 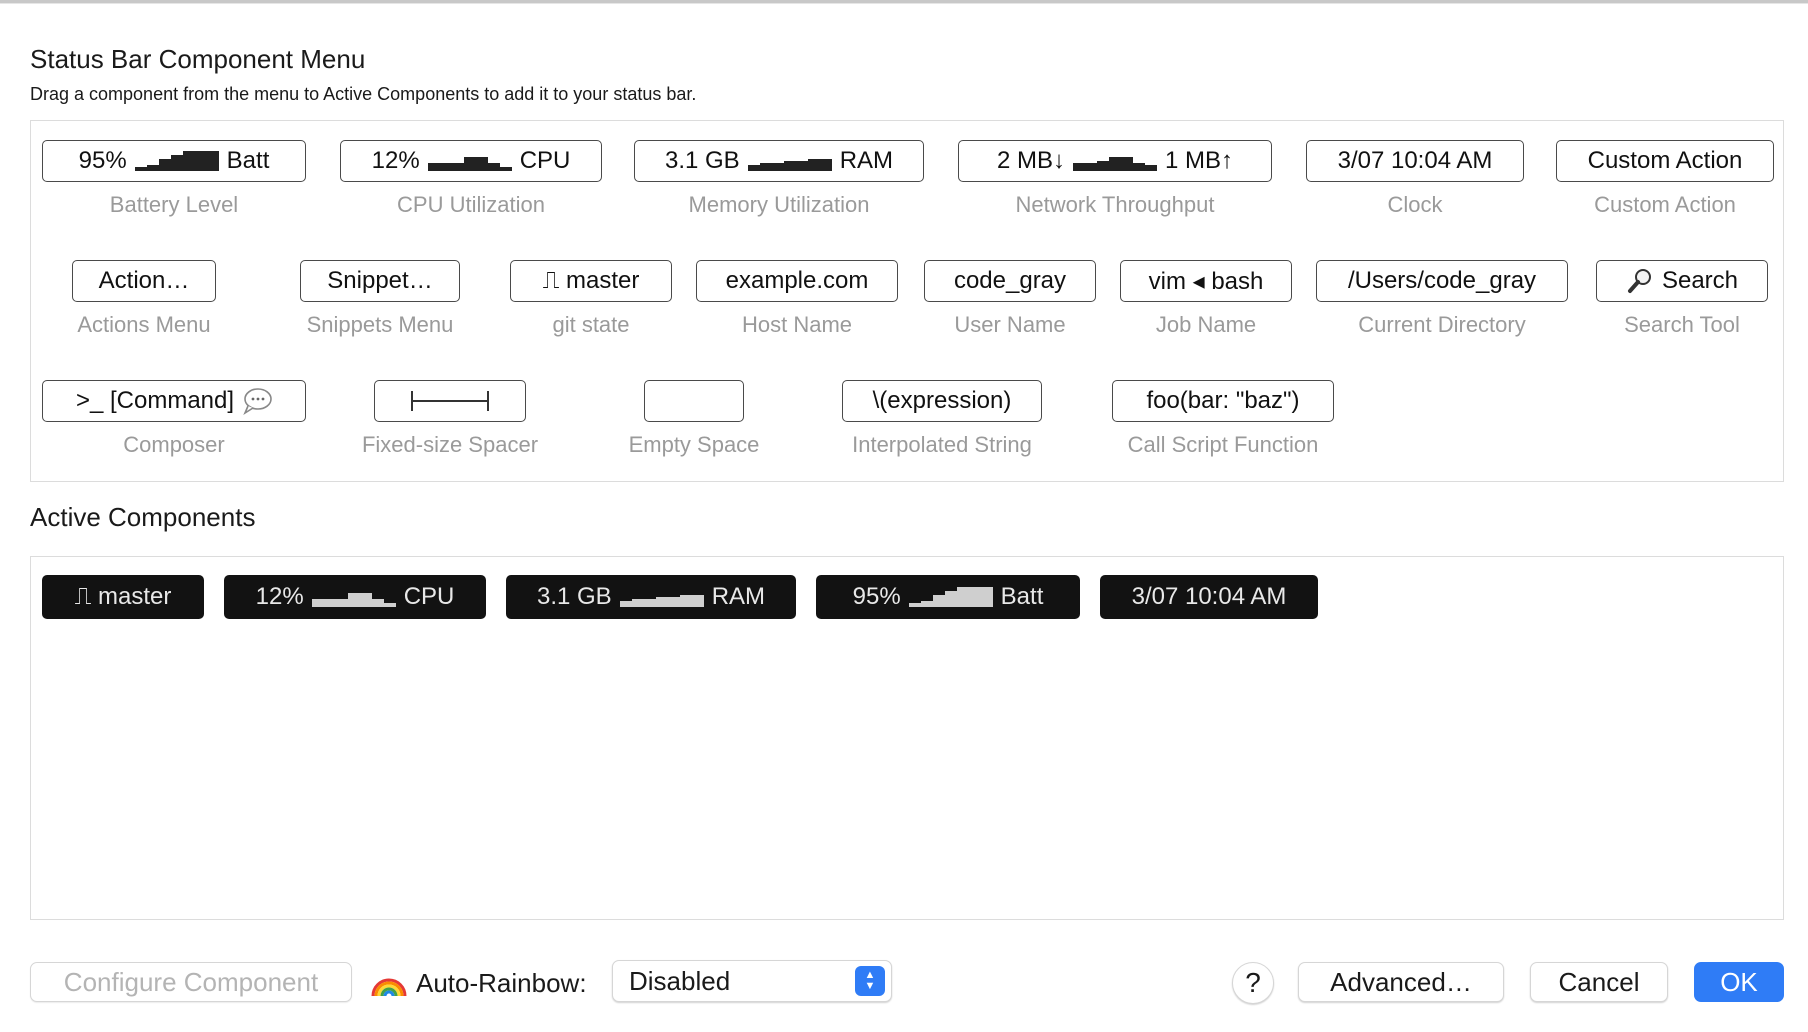 I want to click on host-chip: example.com, so click(x=797, y=281).